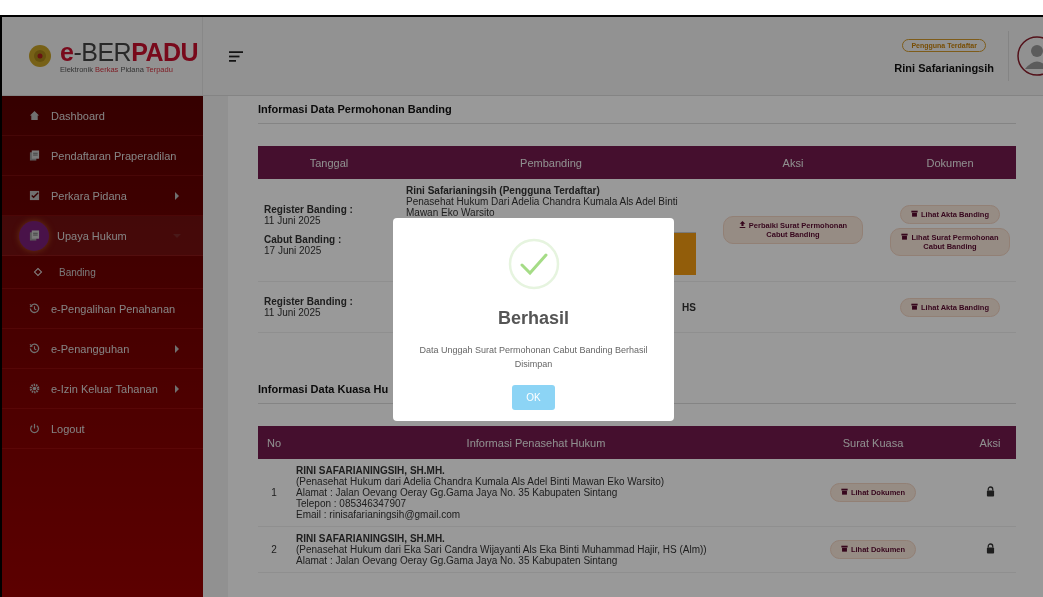  Describe the element at coordinates (503, 190) in the screenshot. I see `appellant-name: Rini Safarianingsih (Pengguna Terdaftar)` at that location.